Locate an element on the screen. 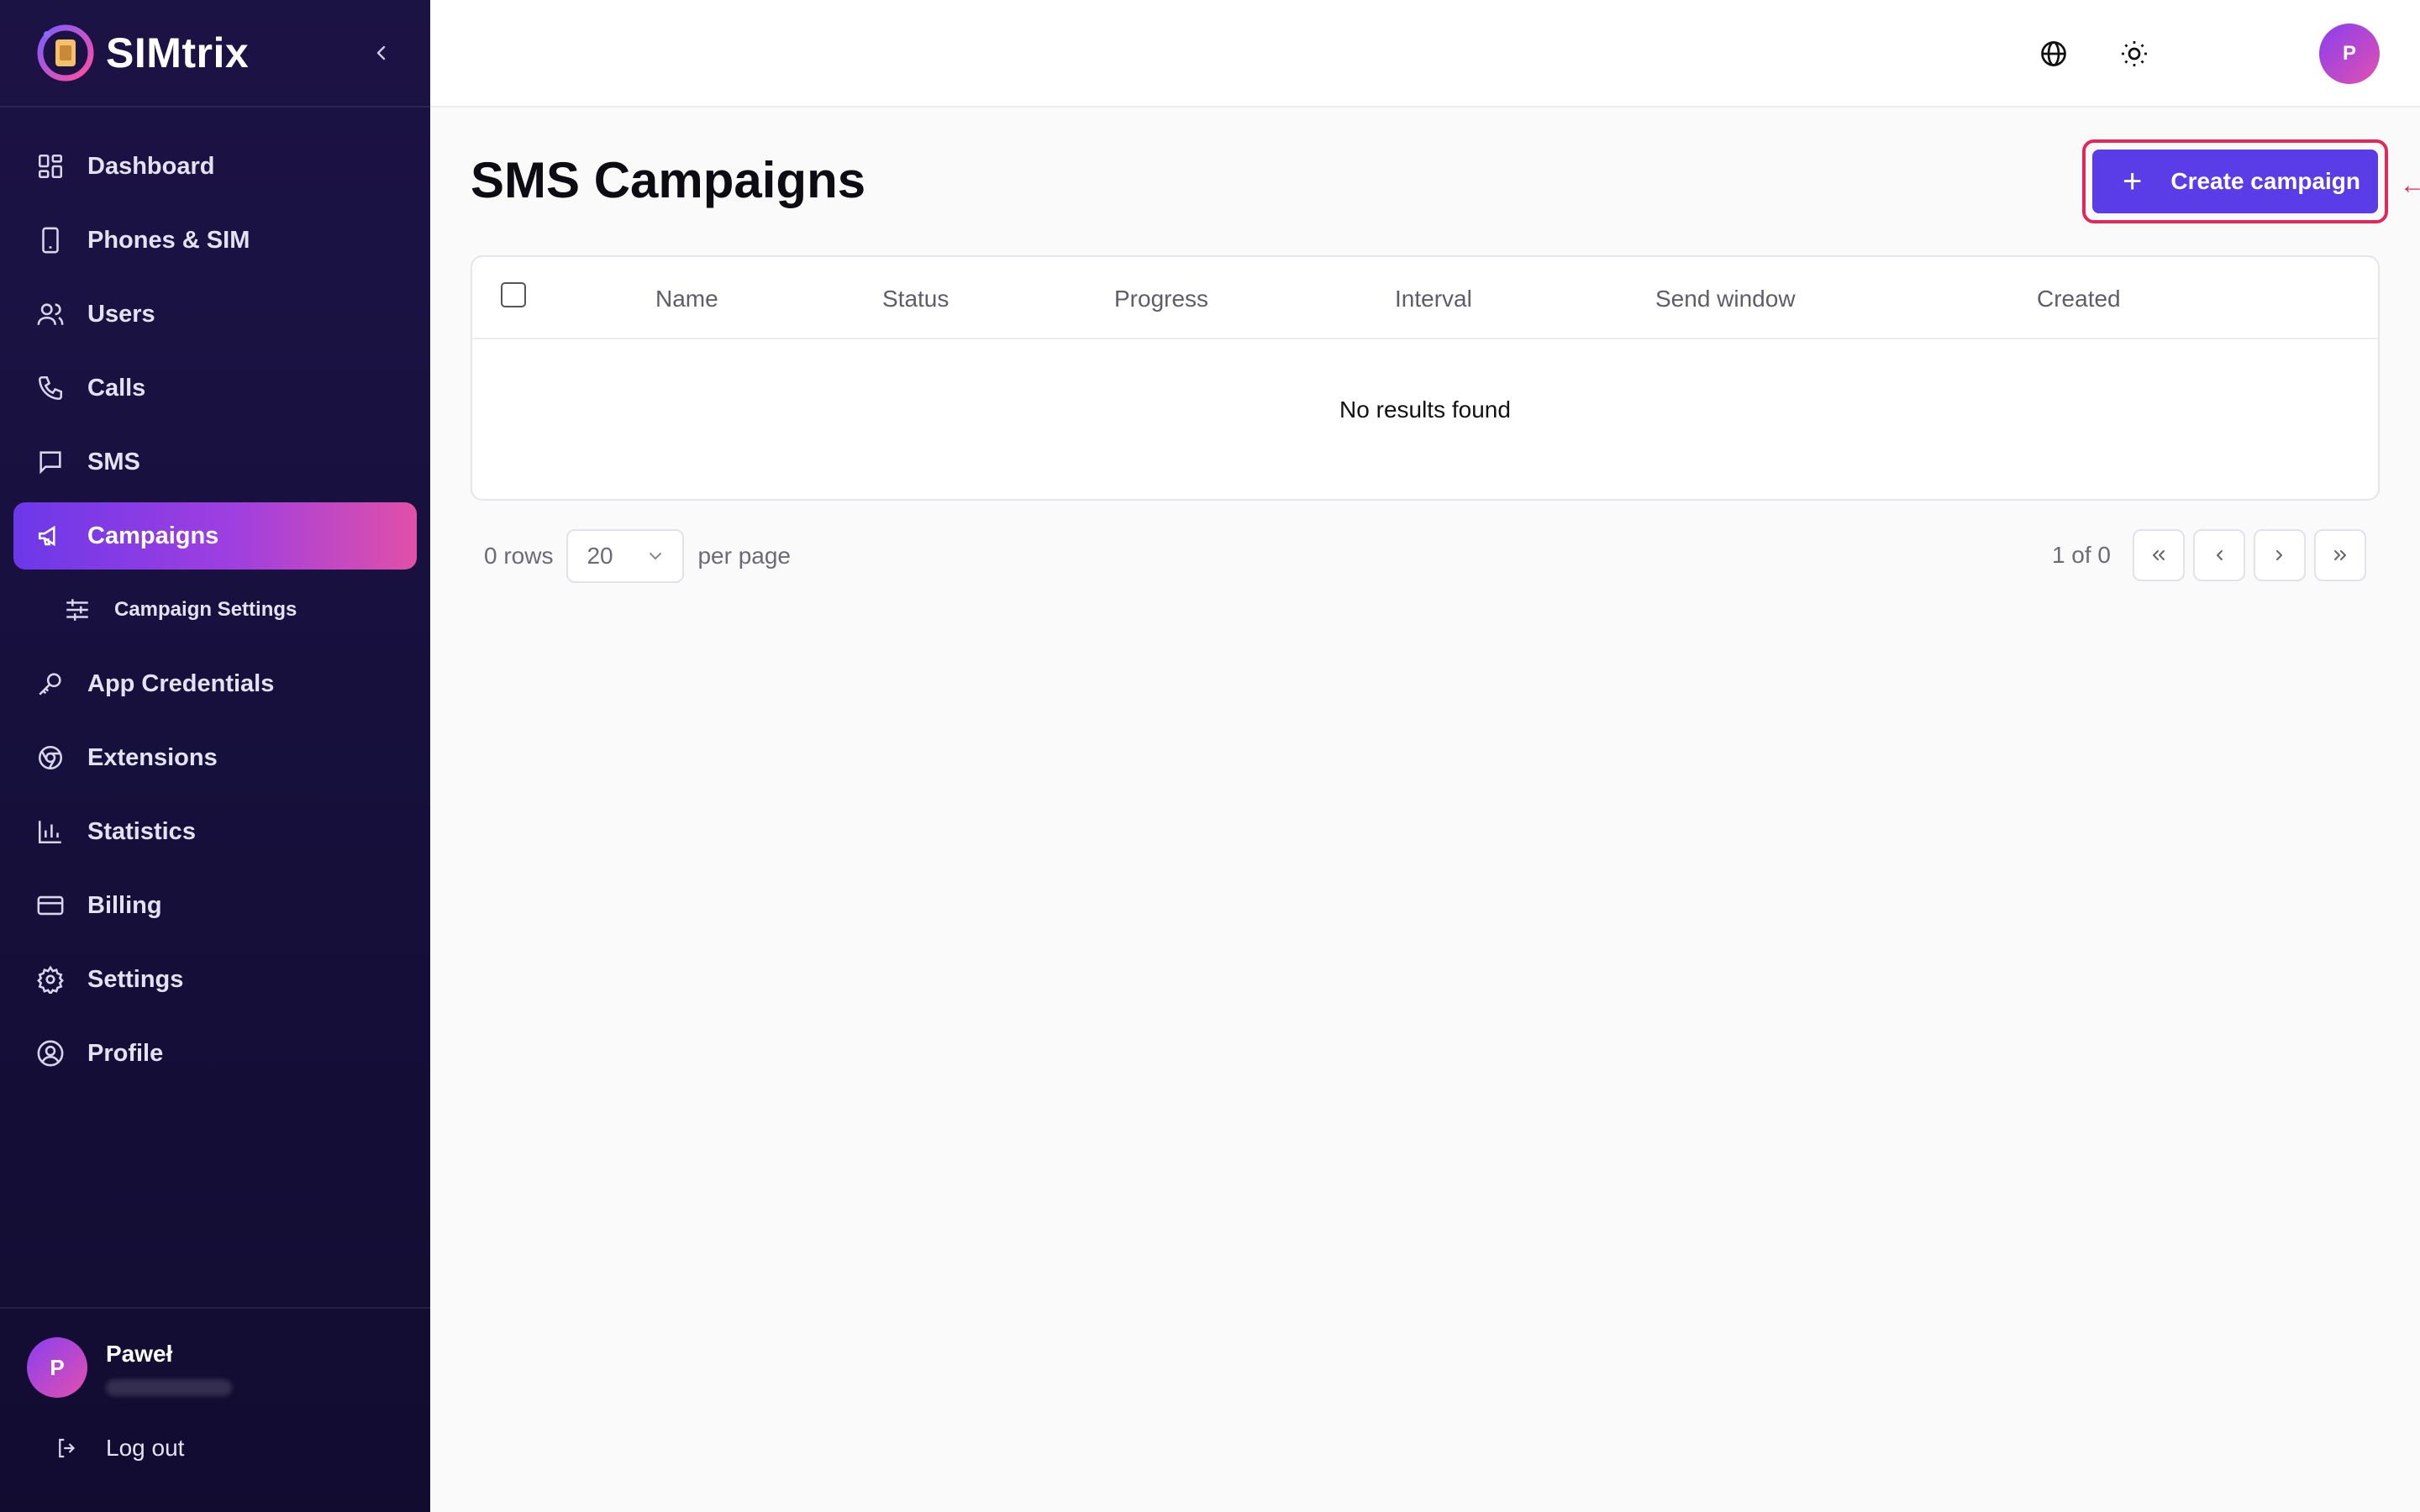  sidebar-item-label: Users is located at coordinates (121, 314).